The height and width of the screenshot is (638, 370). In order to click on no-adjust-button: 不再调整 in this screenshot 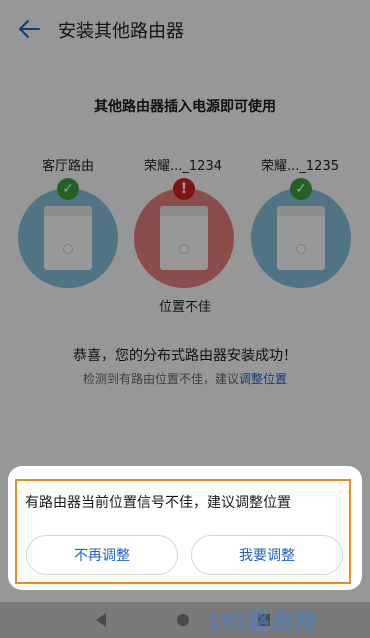, I will do `click(102, 555)`.